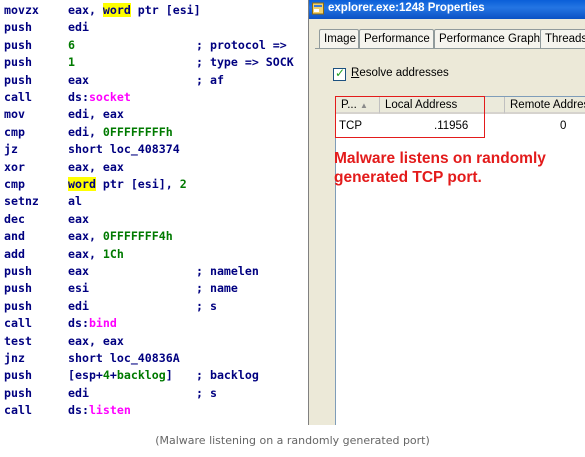 Image resolution: width=585 pixels, height=457 pixels. I want to click on operands: eax, 1Ch, so click(96, 254).